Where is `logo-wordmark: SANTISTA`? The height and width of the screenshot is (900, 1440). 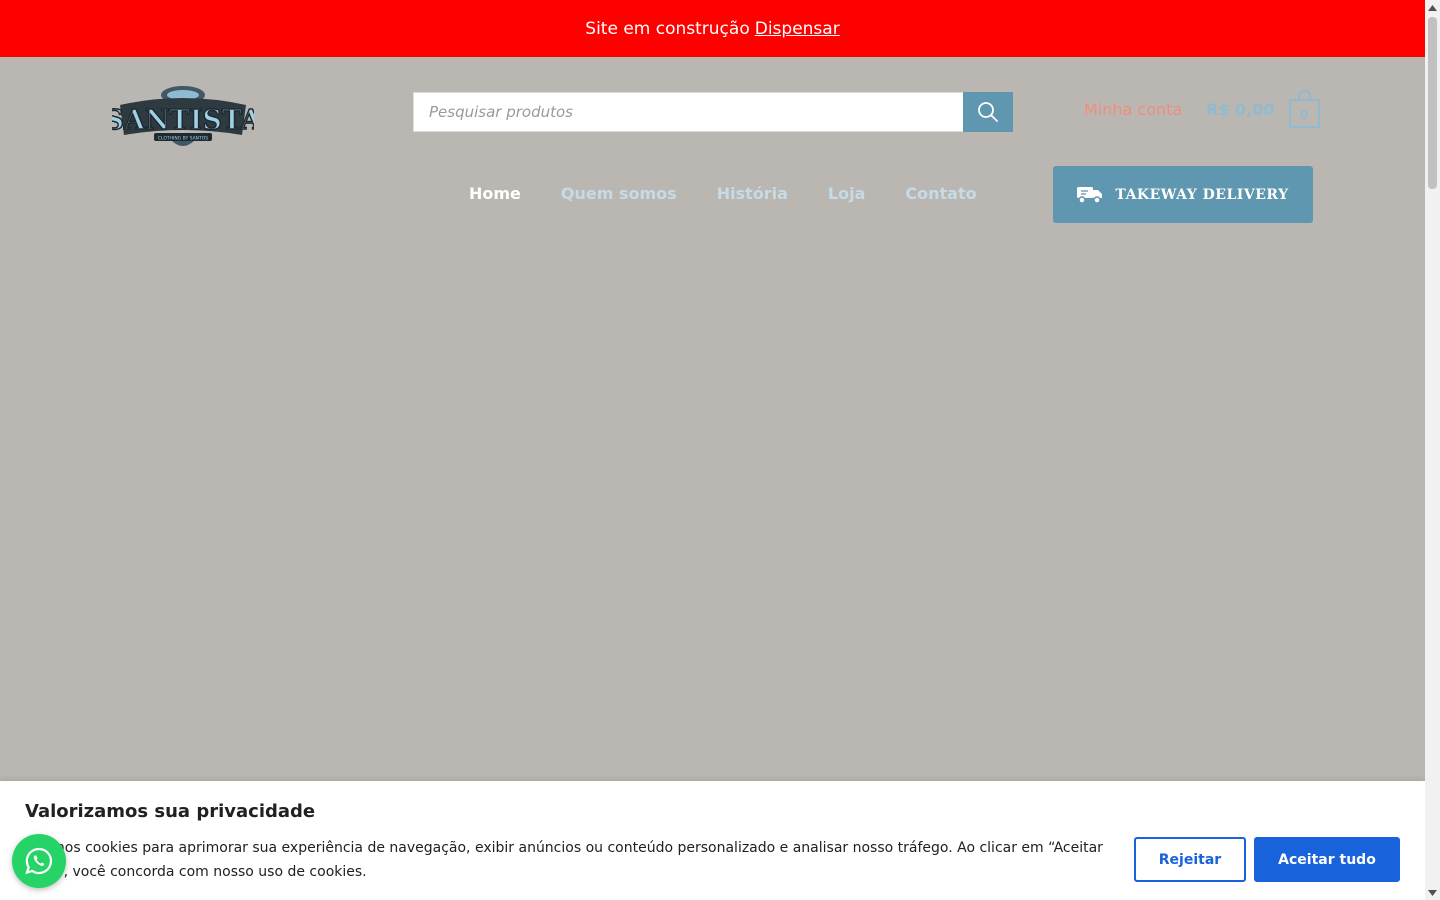 logo-wordmark: SANTISTA is located at coordinates (183, 120).